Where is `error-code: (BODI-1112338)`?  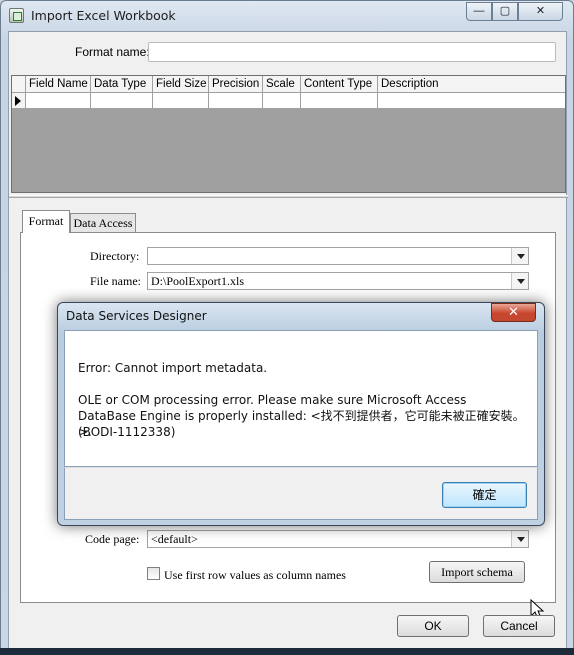
error-code: (BODI-1112338) is located at coordinates (127, 432).